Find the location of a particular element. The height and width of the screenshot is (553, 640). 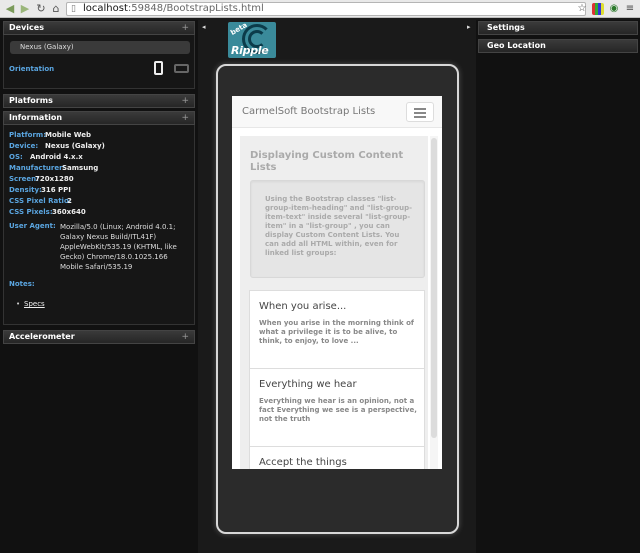

accelerometer-panel-header: Accelerometer + is located at coordinates (99, 337).